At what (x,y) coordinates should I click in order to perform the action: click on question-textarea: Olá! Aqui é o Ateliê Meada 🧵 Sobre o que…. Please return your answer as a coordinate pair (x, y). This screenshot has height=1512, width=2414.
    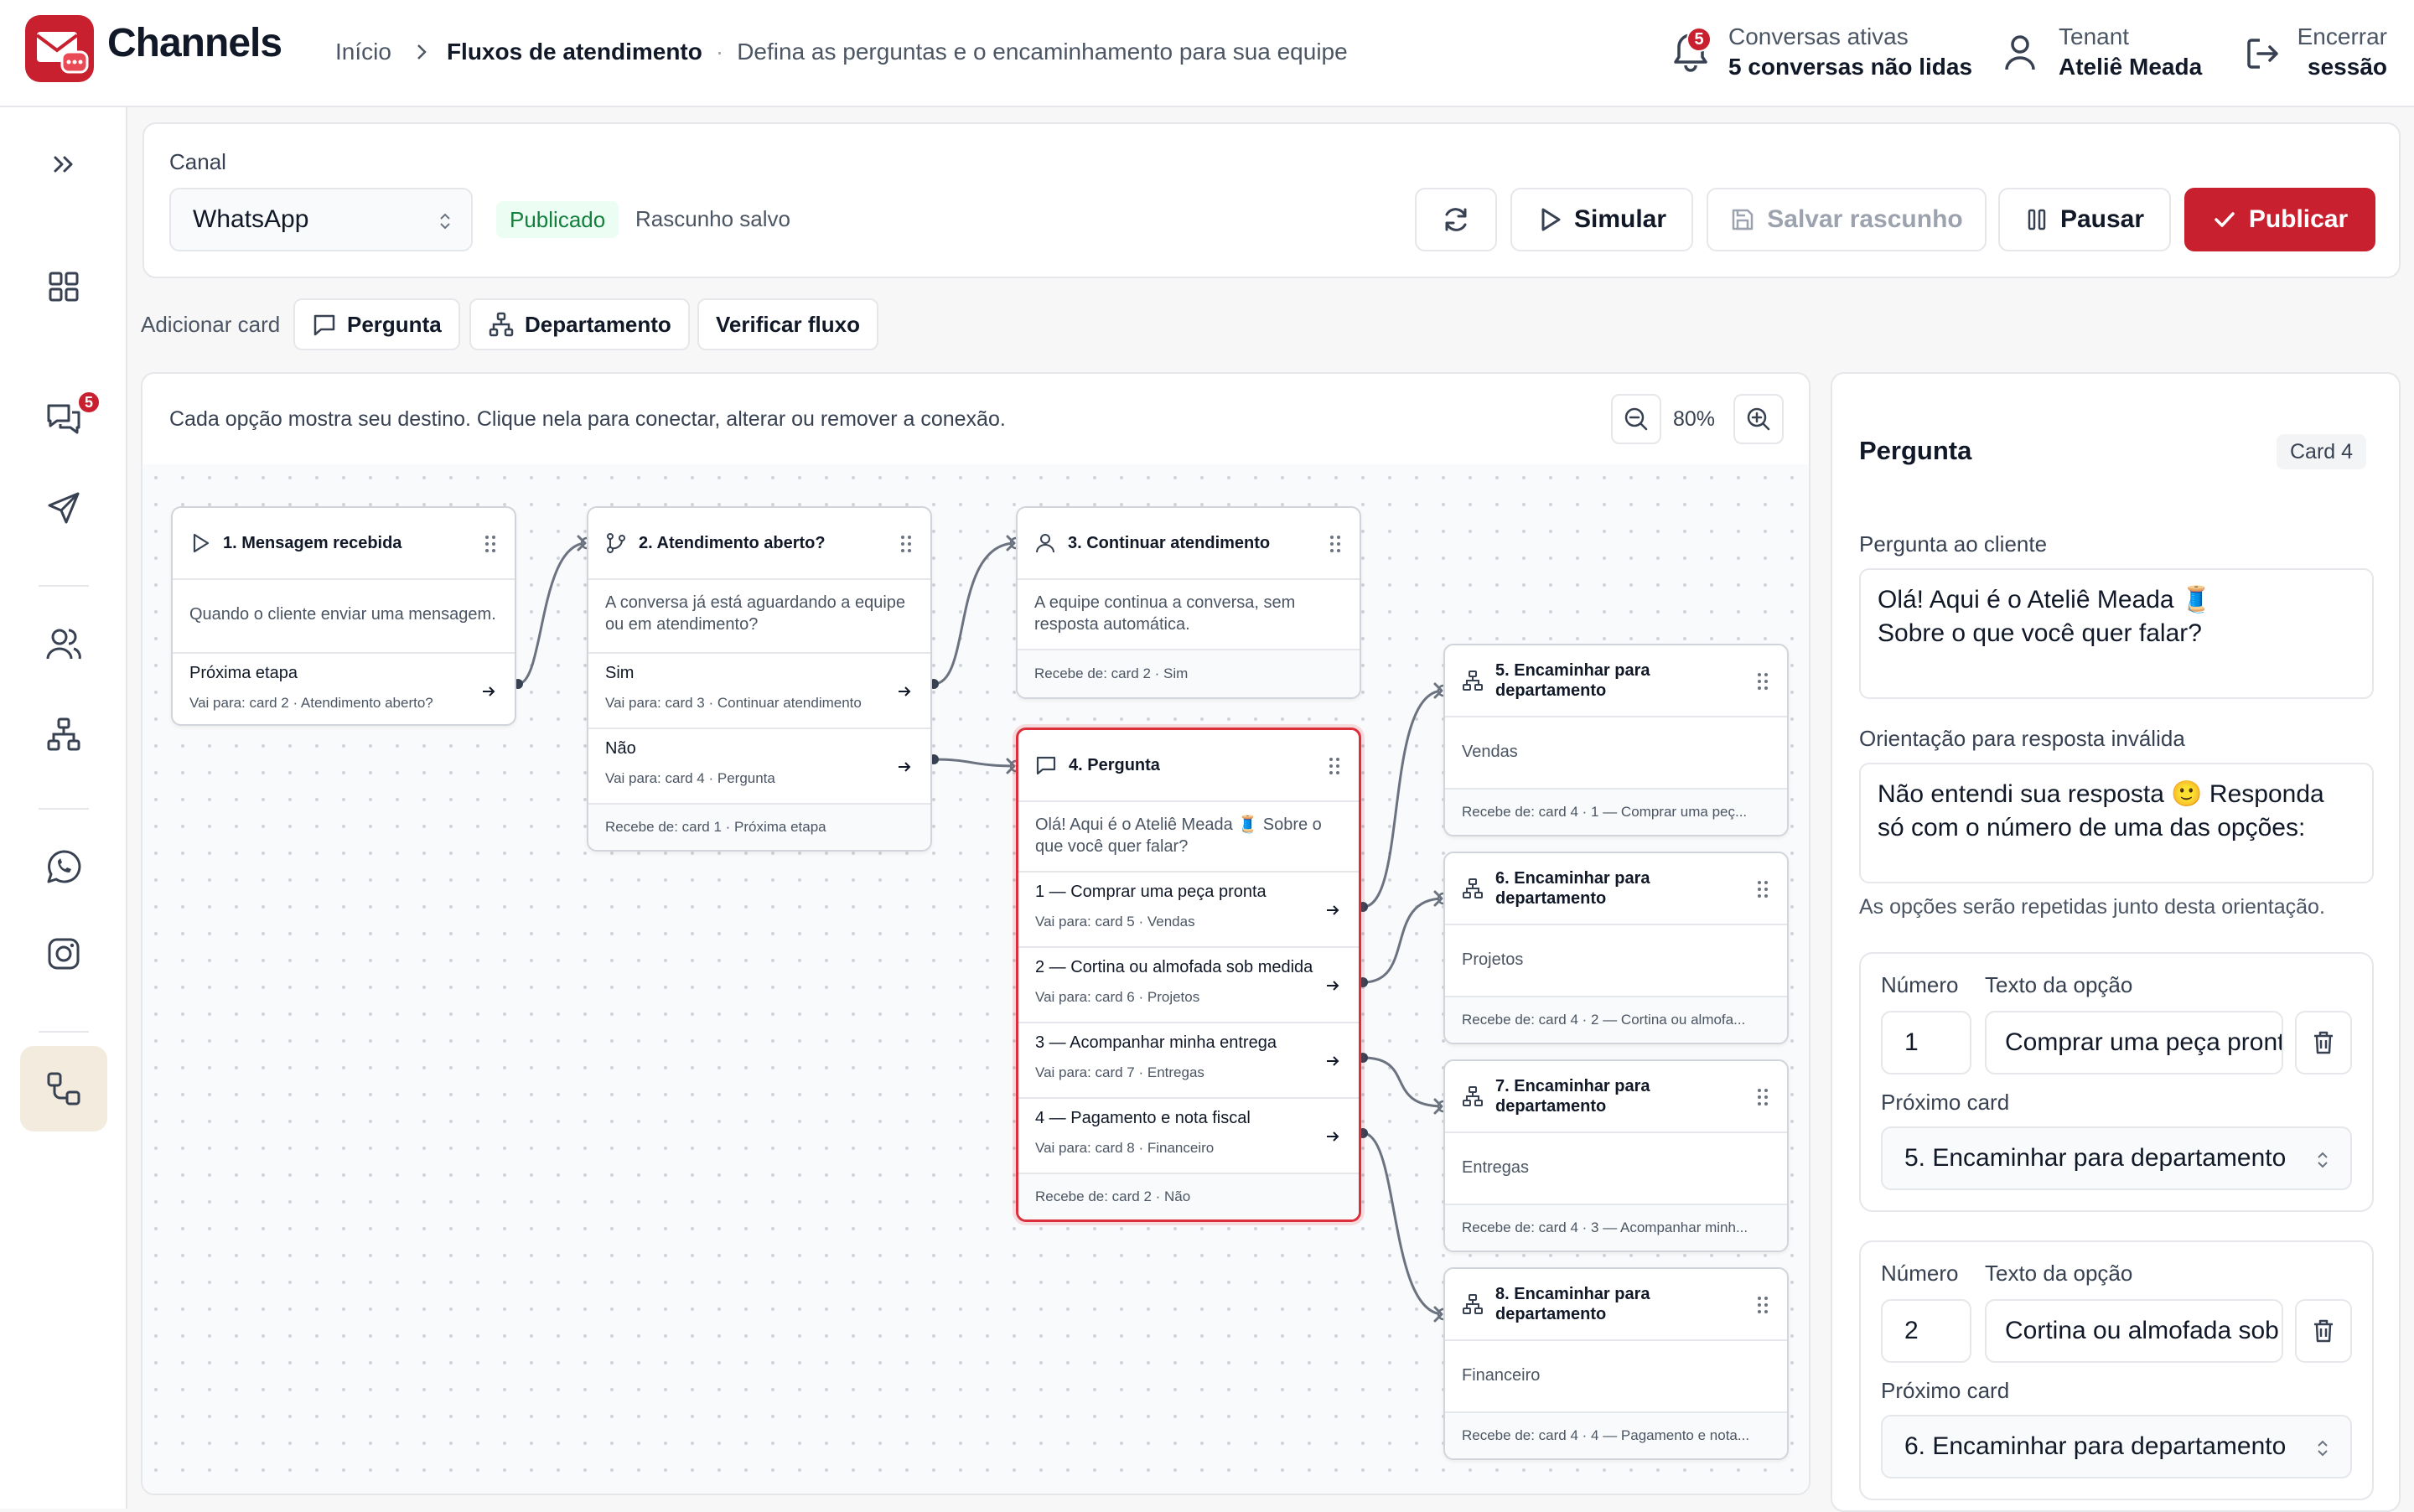
    Looking at the image, I should click on (2117, 633).